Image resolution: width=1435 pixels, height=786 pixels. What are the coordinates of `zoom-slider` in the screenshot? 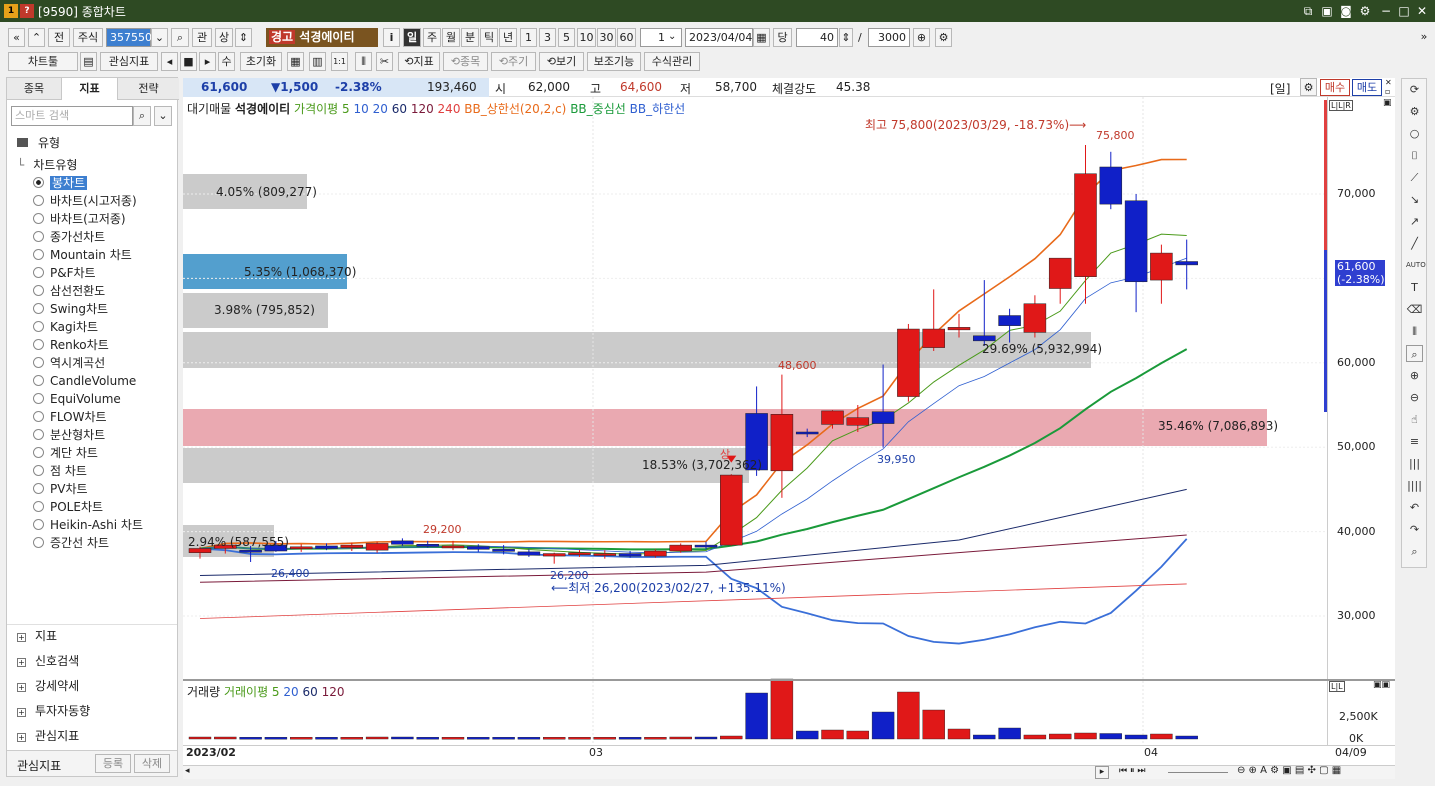 It's located at (1198, 772).